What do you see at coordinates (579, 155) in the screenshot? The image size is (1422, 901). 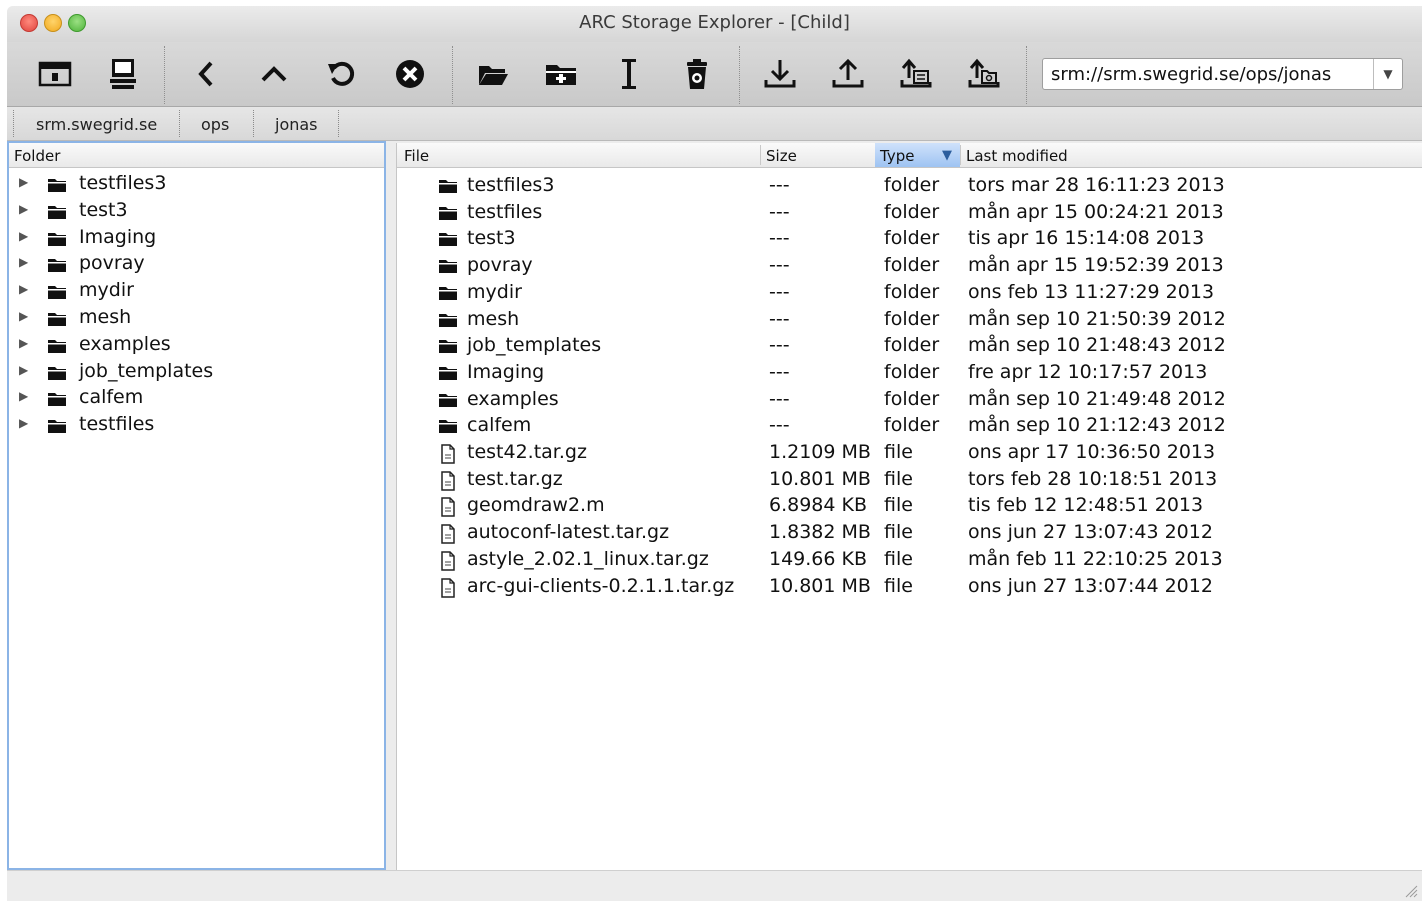 I see `column-header-file: File` at bounding box center [579, 155].